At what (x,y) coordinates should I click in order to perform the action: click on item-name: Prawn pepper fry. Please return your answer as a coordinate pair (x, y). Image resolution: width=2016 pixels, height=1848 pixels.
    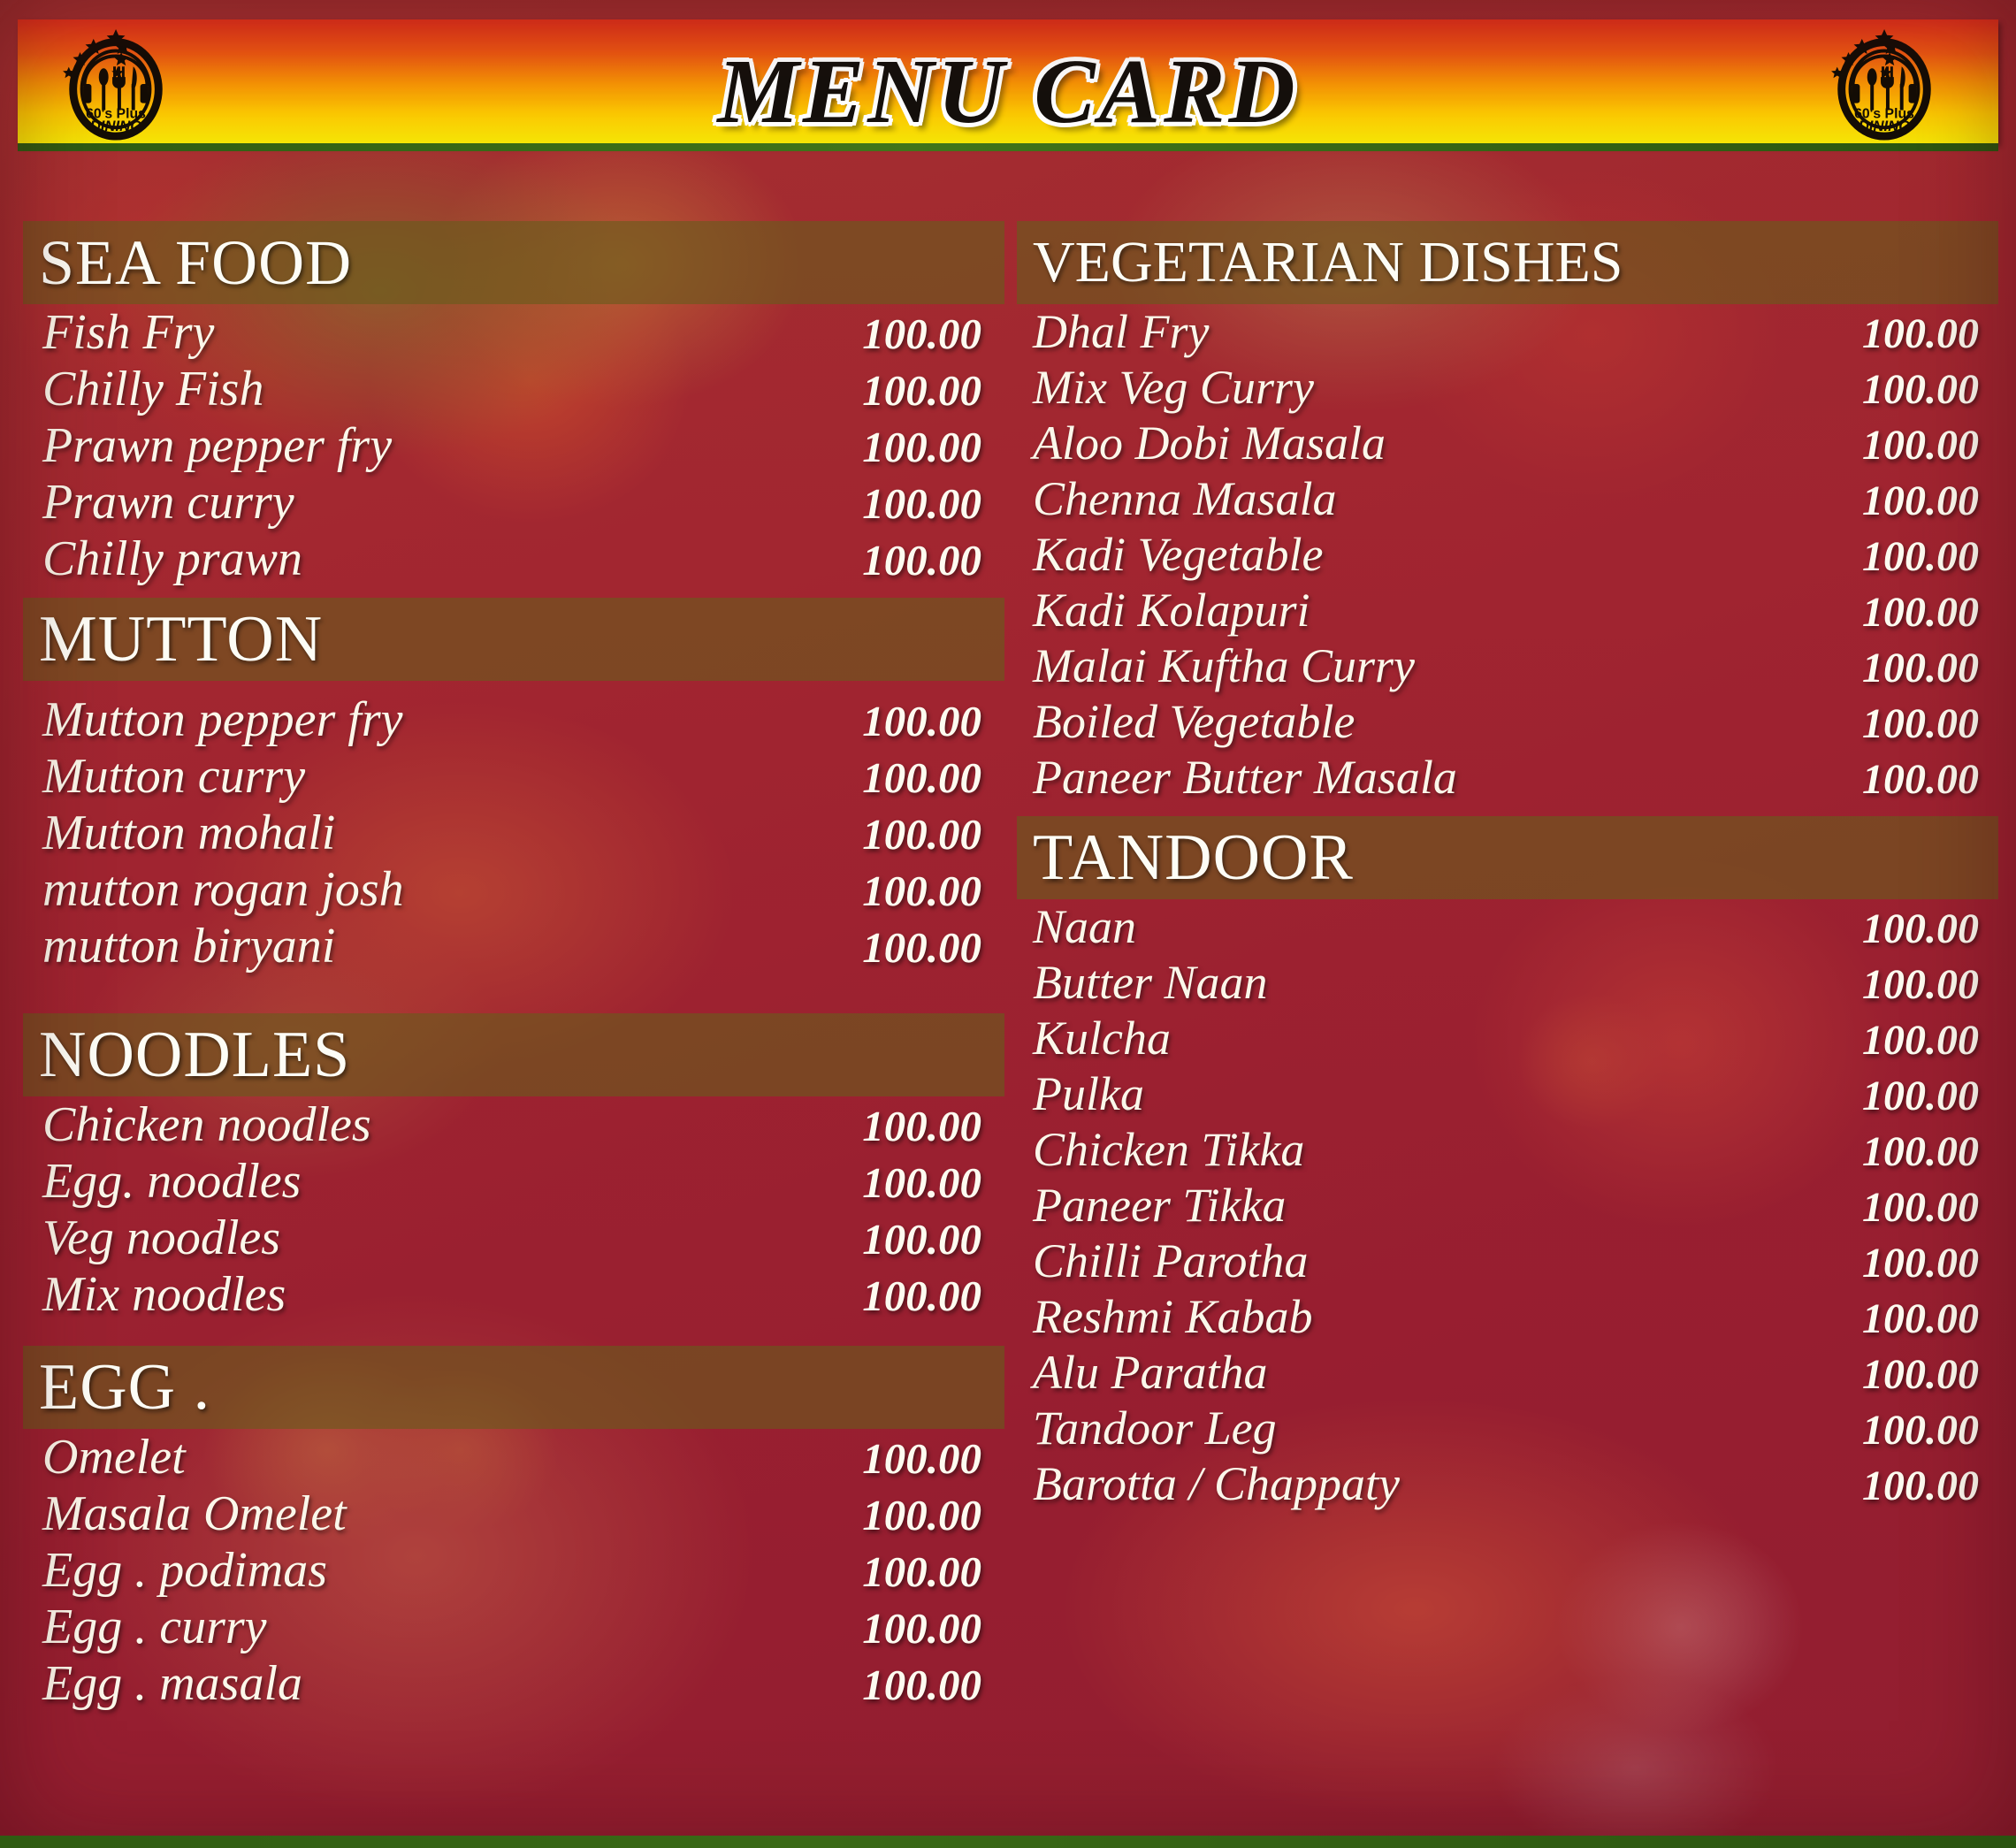
    Looking at the image, I should click on (217, 445).